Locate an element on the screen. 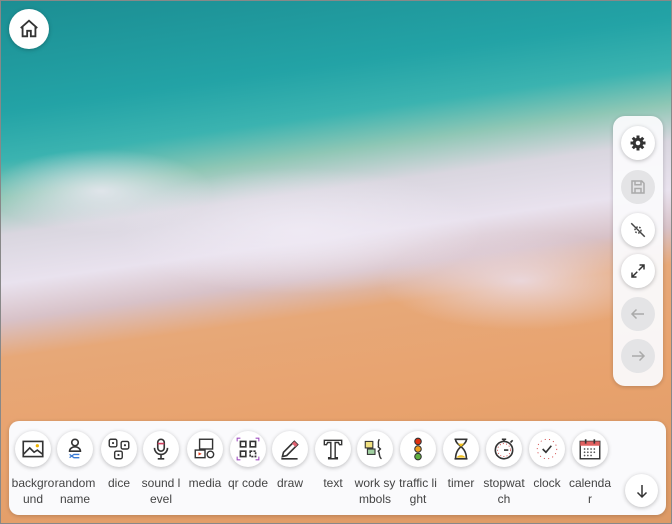 The height and width of the screenshot is (524, 672). collapse-toolbar-button is located at coordinates (641, 490).